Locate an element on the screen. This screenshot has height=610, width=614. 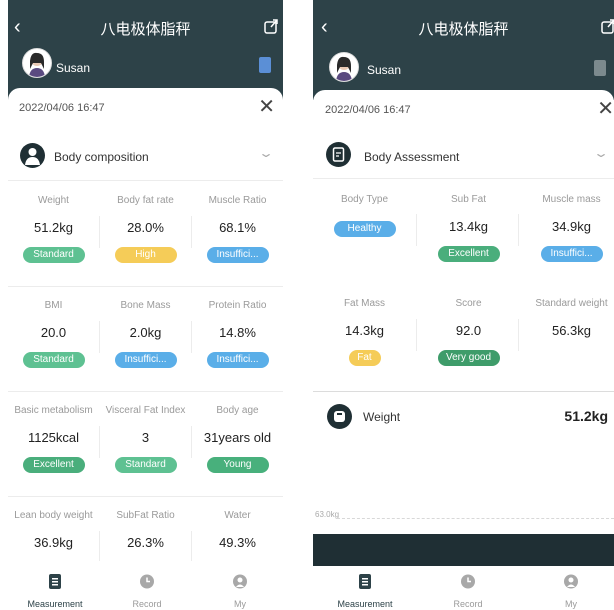
metric-value: 68.1% is located at coordinates (237, 227).